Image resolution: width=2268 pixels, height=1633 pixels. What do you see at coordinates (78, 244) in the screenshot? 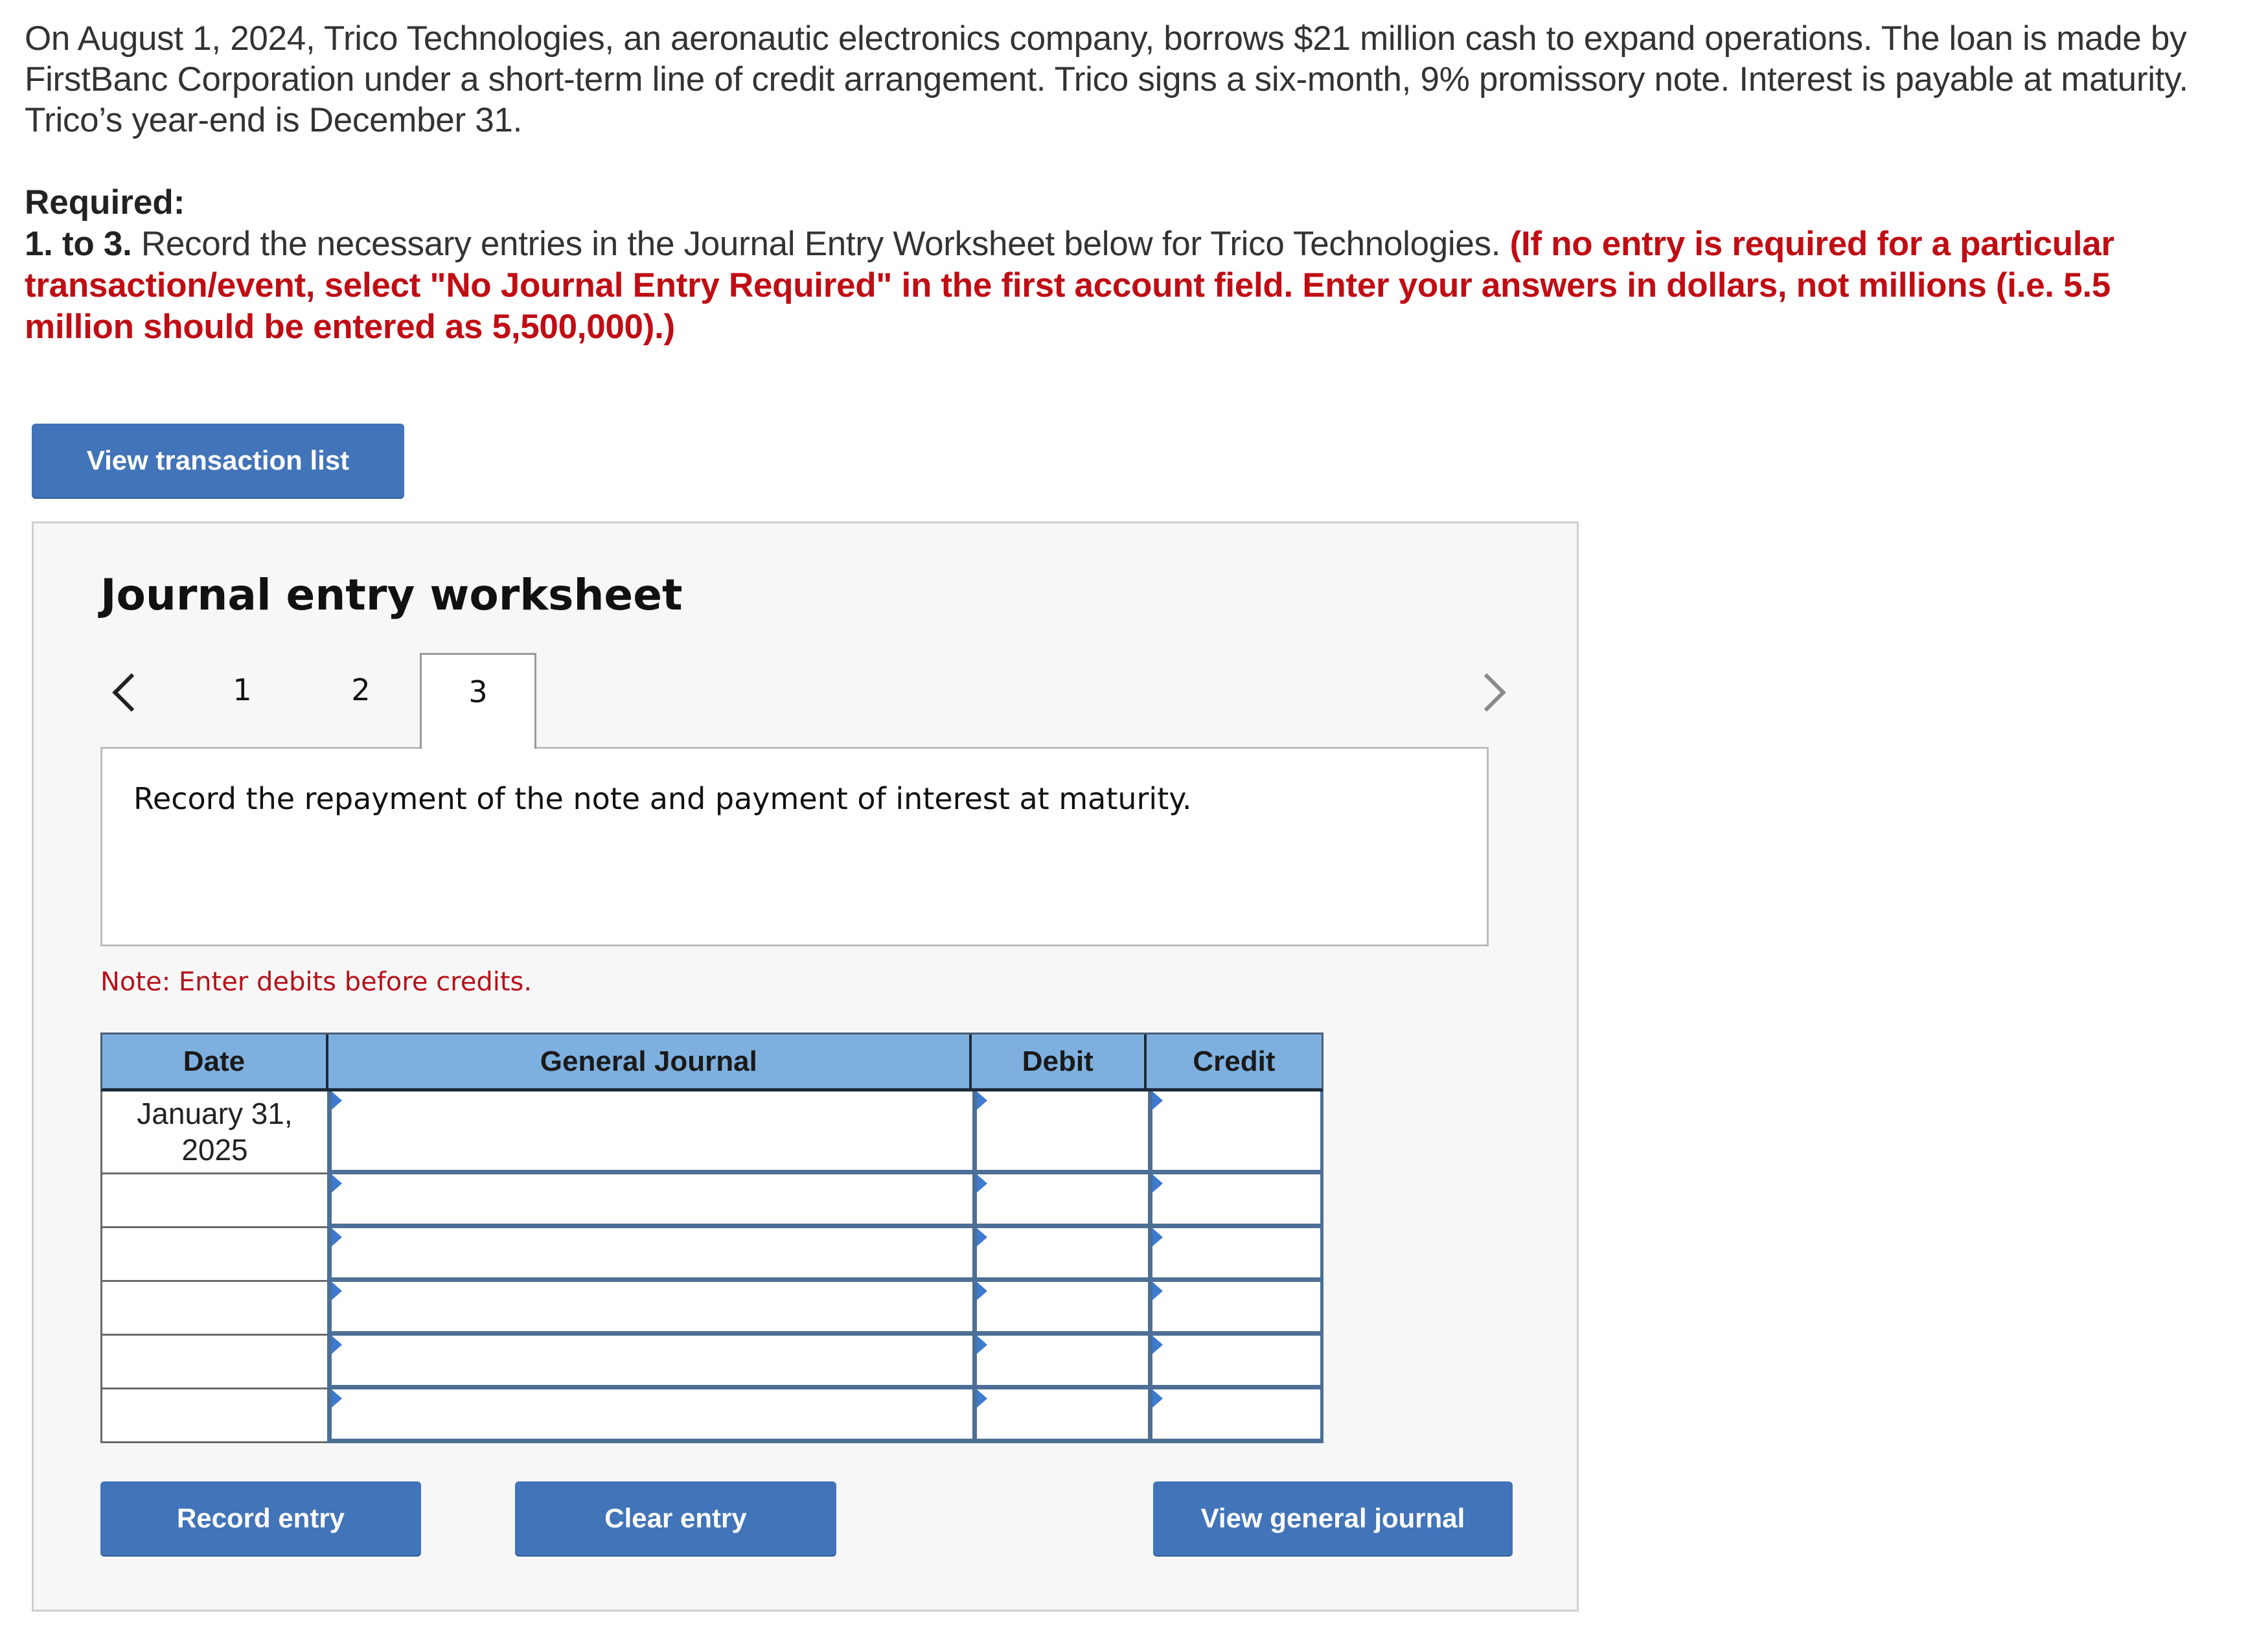
I see `required-number: 1. to 3.` at bounding box center [78, 244].